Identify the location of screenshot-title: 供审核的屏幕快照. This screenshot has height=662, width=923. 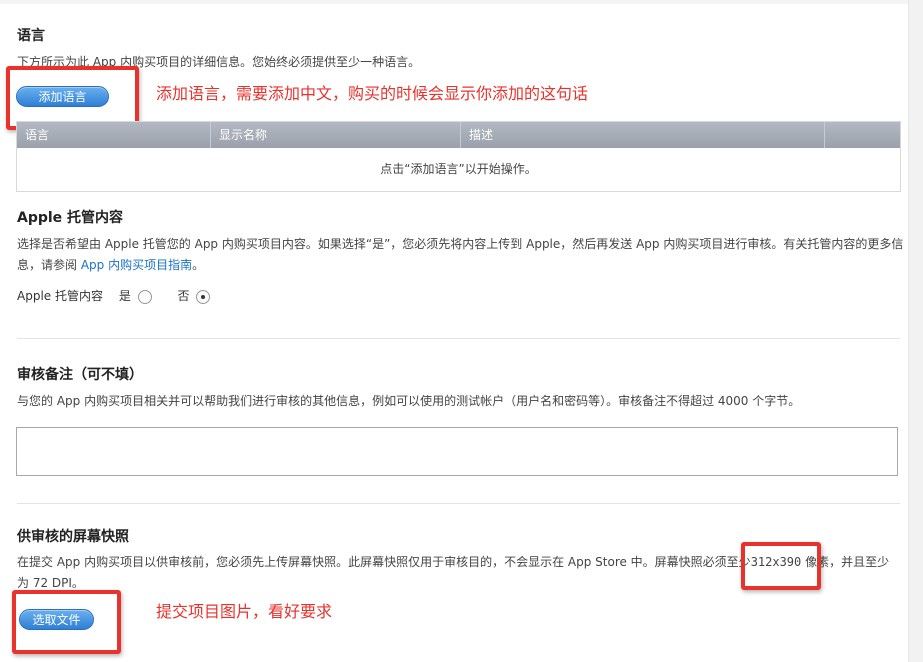
(73, 537).